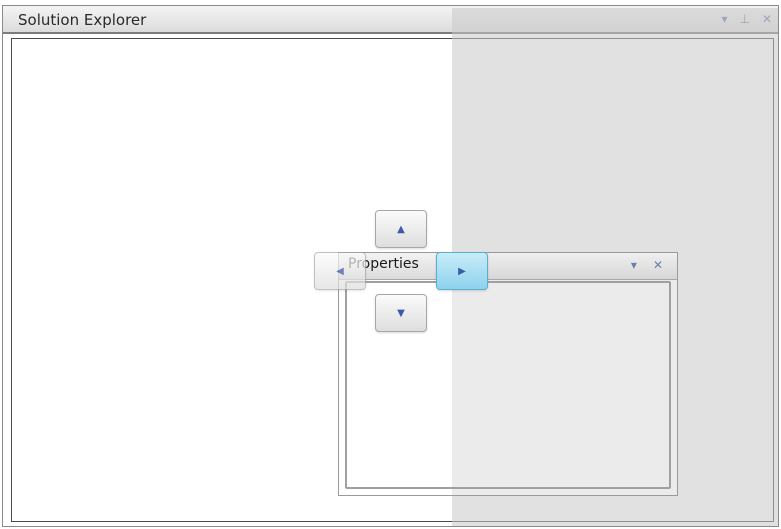  Describe the element at coordinates (508, 266) in the screenshot. I see `properties-header: Properties ▾ ✕` at that location.